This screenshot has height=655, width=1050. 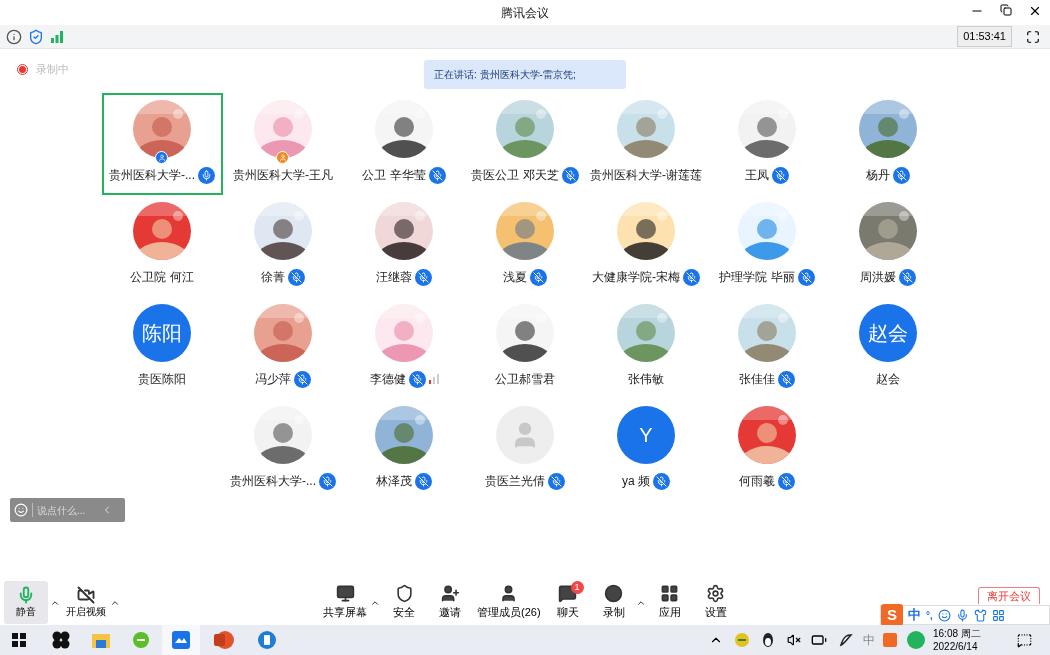 What do you see at coordinates (614, 594) in the screenshot?
I see `record-icon` at bounding box center [614, 594].